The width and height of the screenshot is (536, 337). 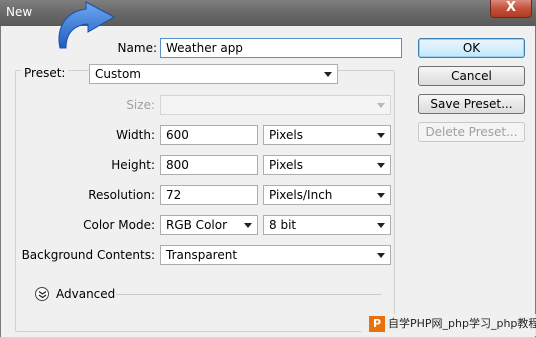 I want to click on watermark-logo: P, so click(x=377, y=324).